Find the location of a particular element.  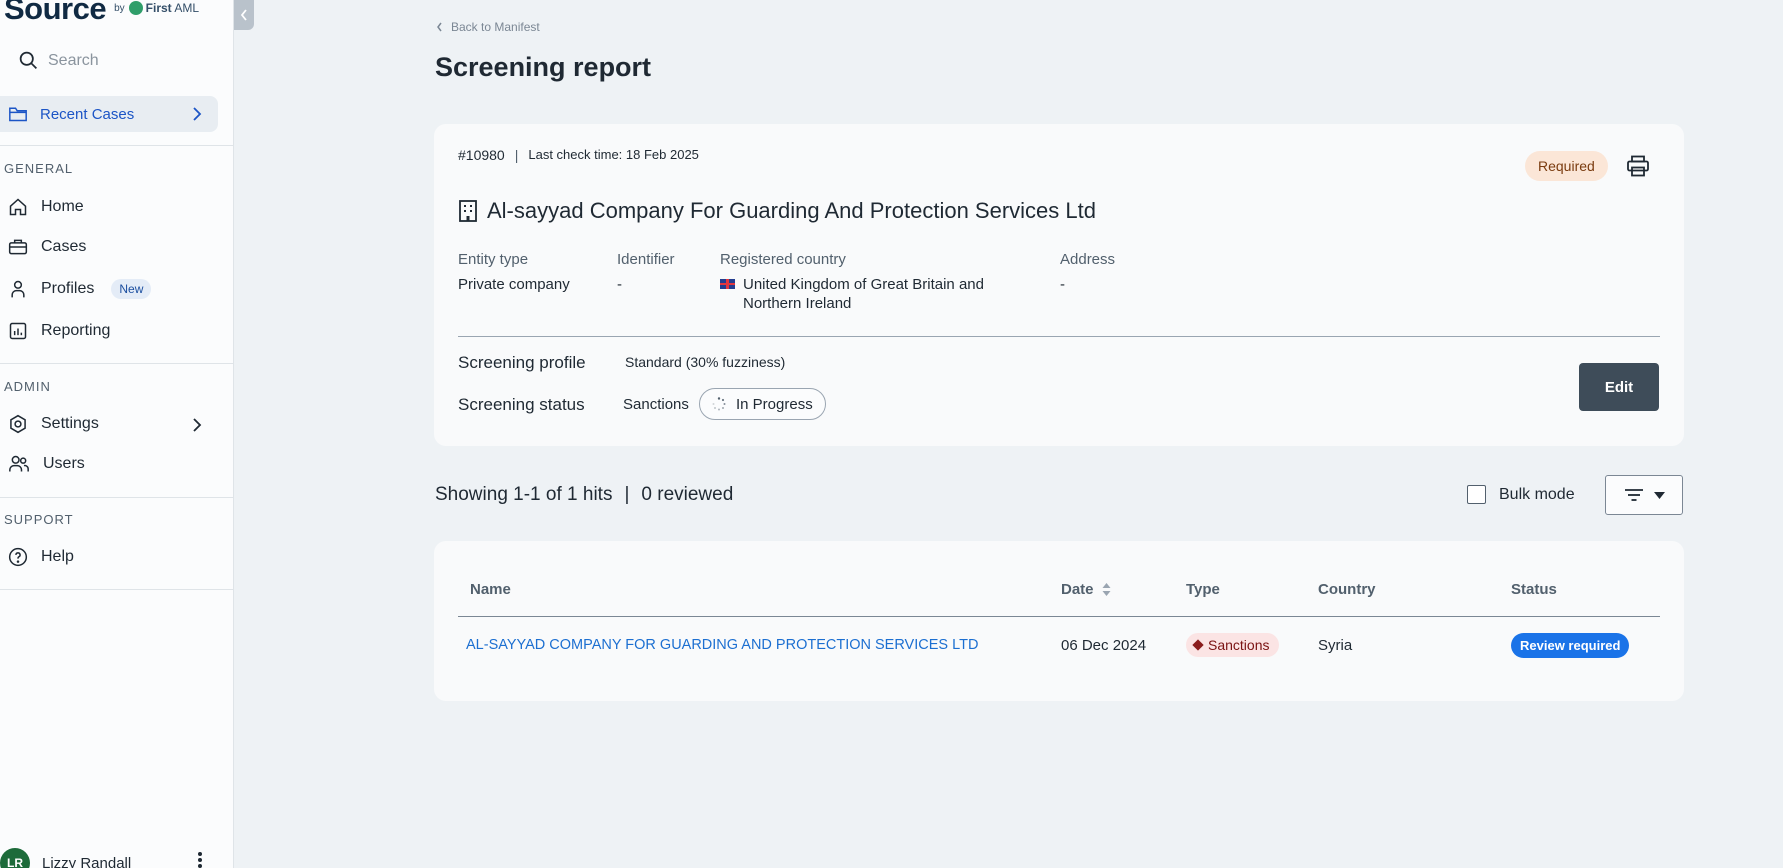

card-divider is located at coordinates (1059, 336).